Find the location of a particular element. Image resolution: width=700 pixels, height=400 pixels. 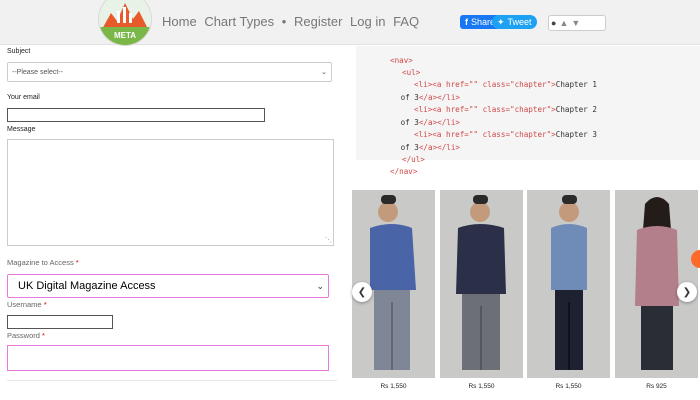

magazine-label: Magazine to Access * is located at coordinates (43, 262).